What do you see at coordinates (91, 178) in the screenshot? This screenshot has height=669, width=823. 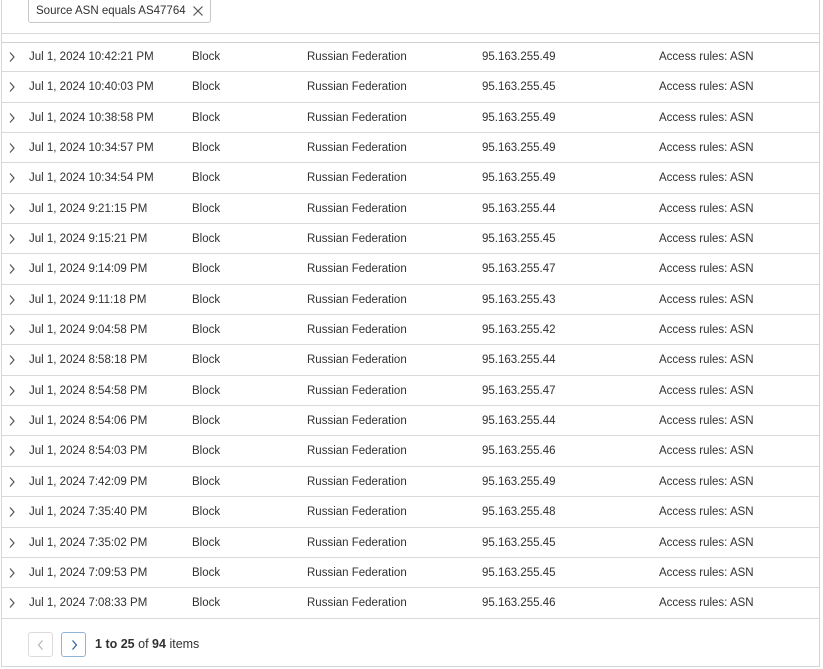 I see `event-date: Jul 1, 2024 10:34:54 PM` at bounding box center [91, 178].